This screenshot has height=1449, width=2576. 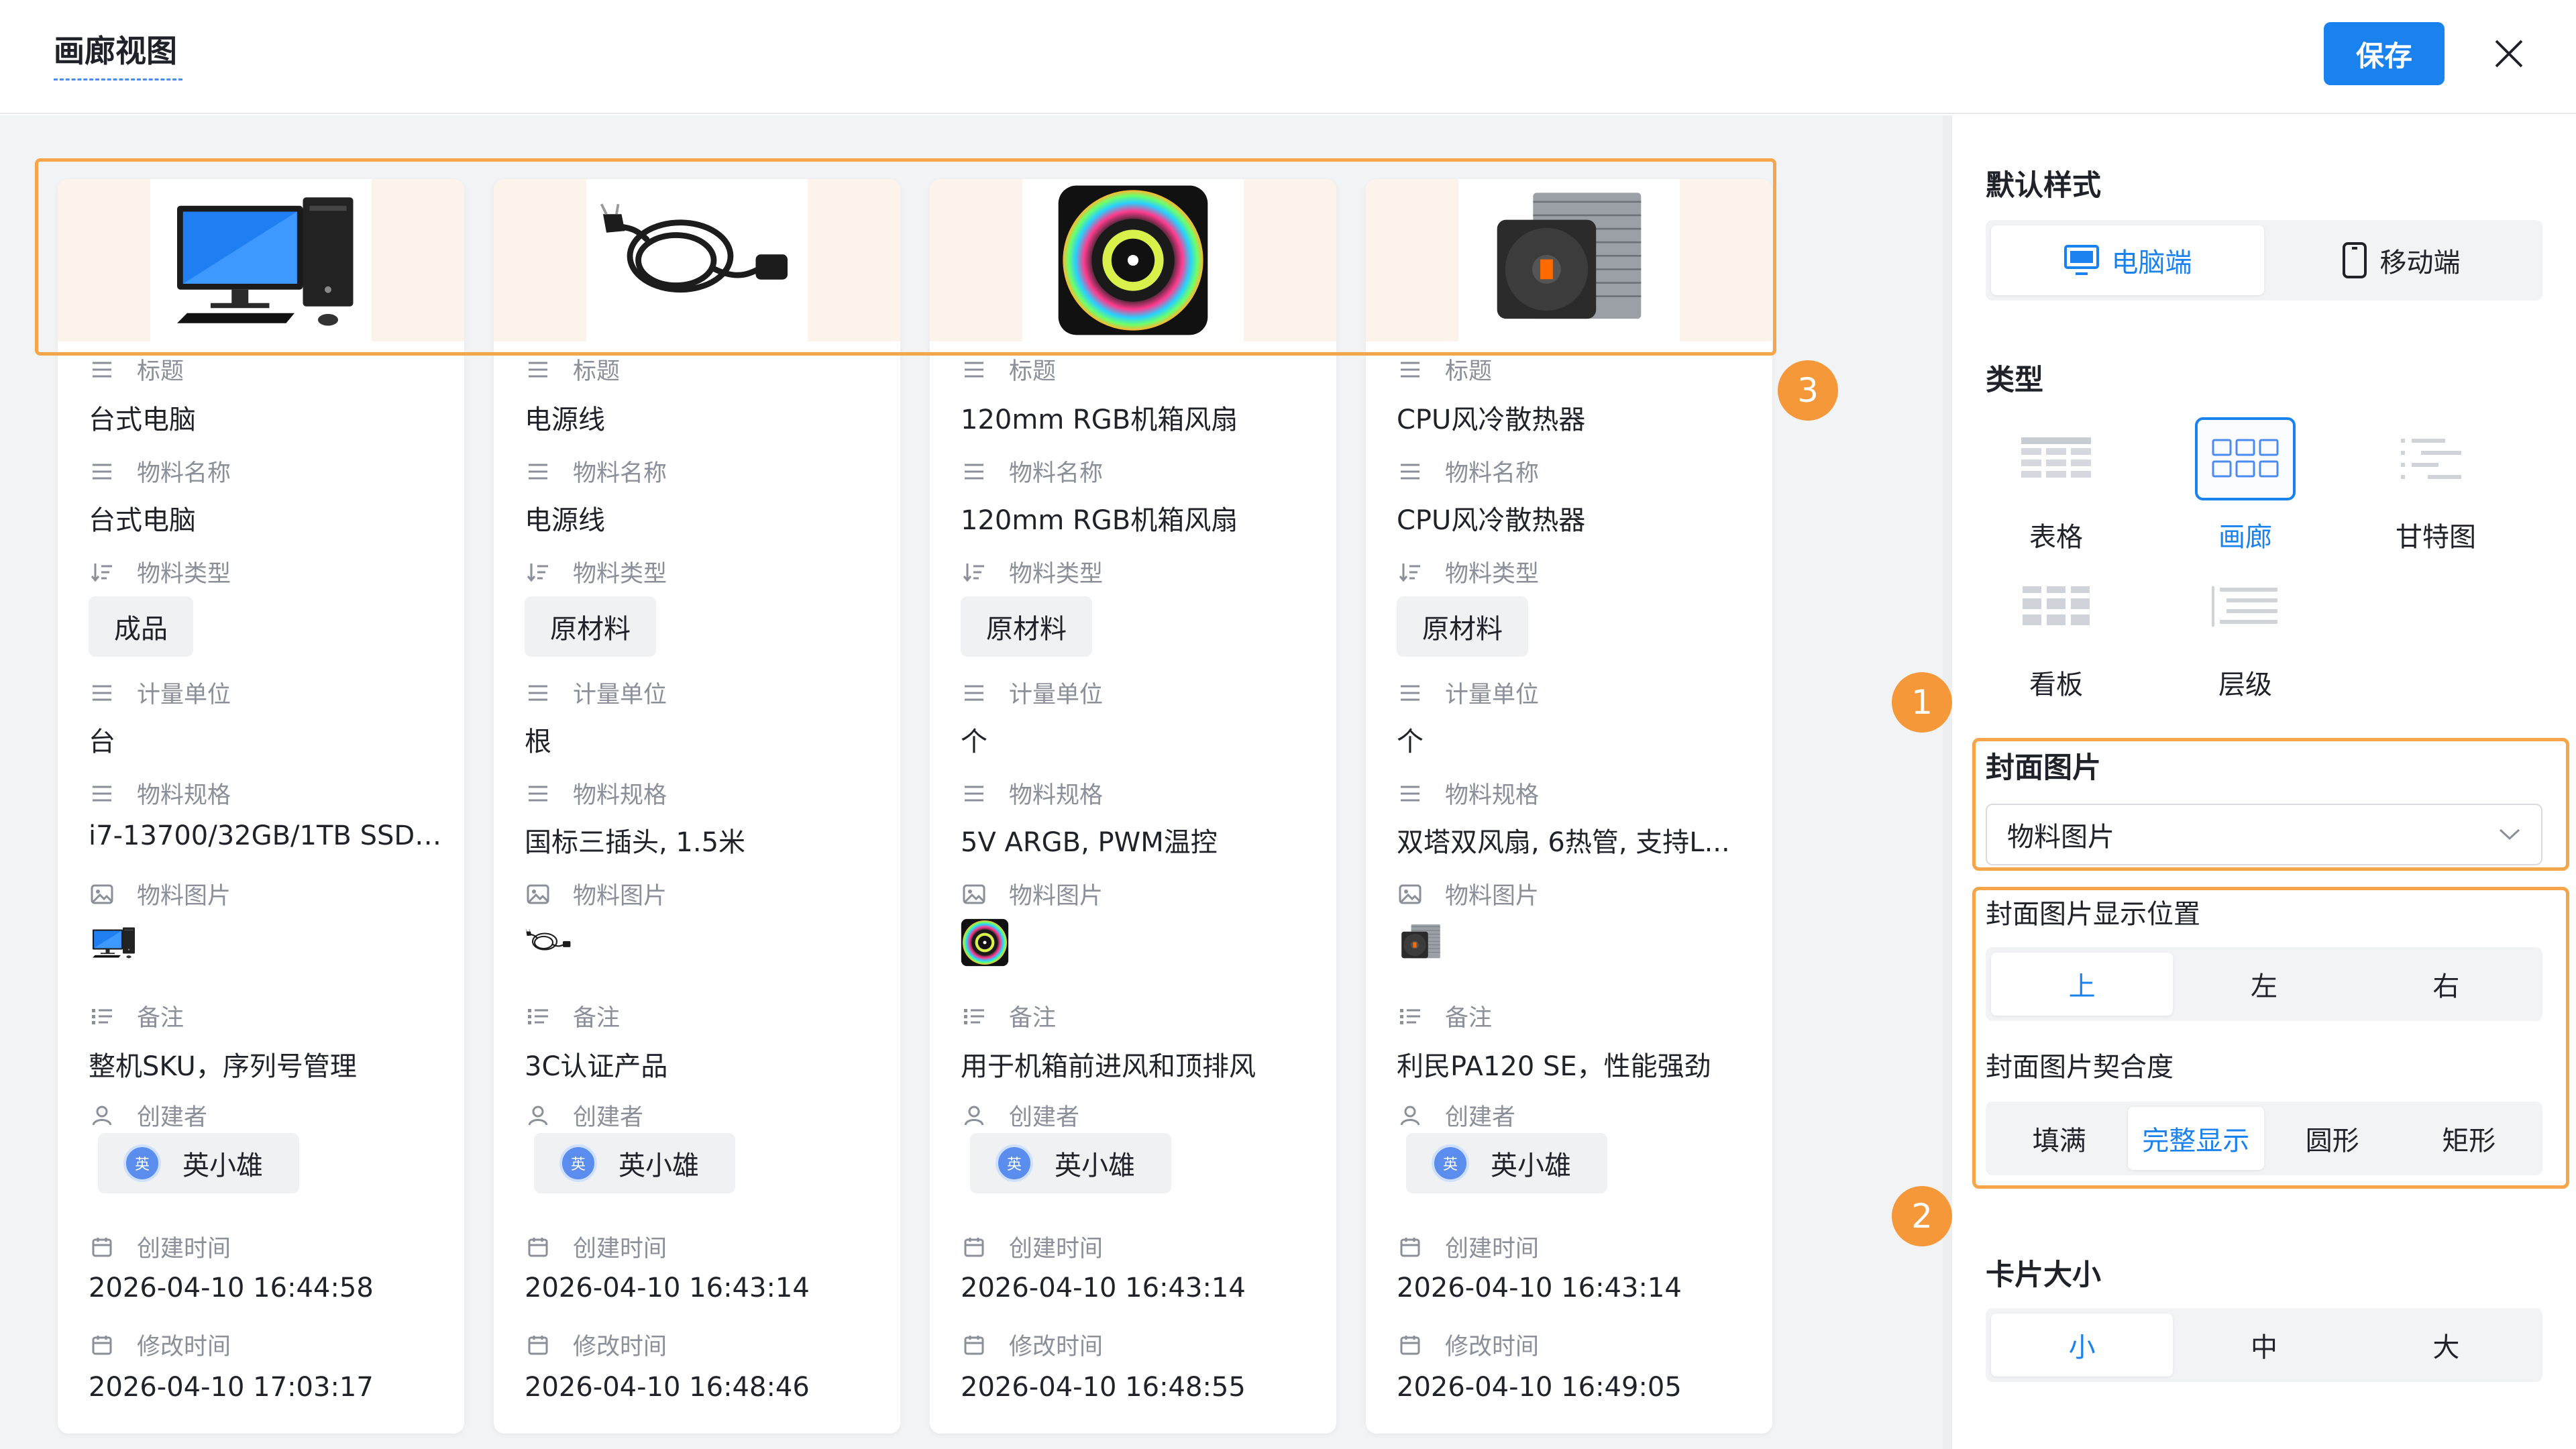 What do you see at coordinates (2446, 984) in the screenshot?
I see `position-right: 右` at bounding box center [2446, 984].